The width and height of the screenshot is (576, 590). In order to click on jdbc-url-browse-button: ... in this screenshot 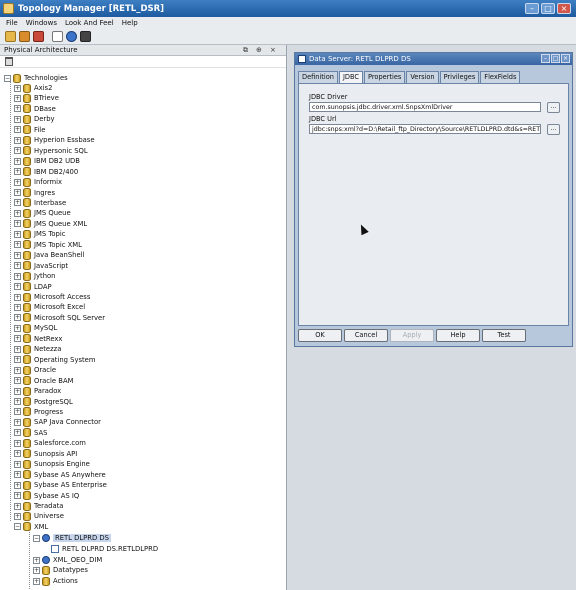, I will do `click(553, 129)`.